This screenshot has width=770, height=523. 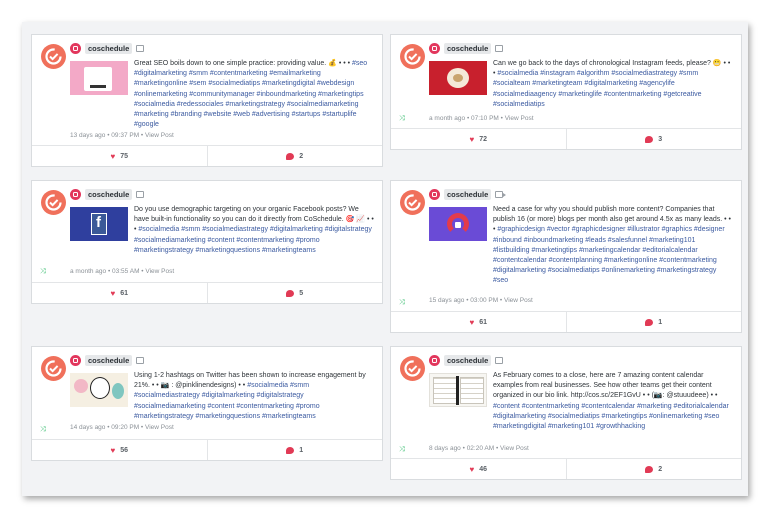 I want to click on comments-count: 3, so click(x=653, y=139).